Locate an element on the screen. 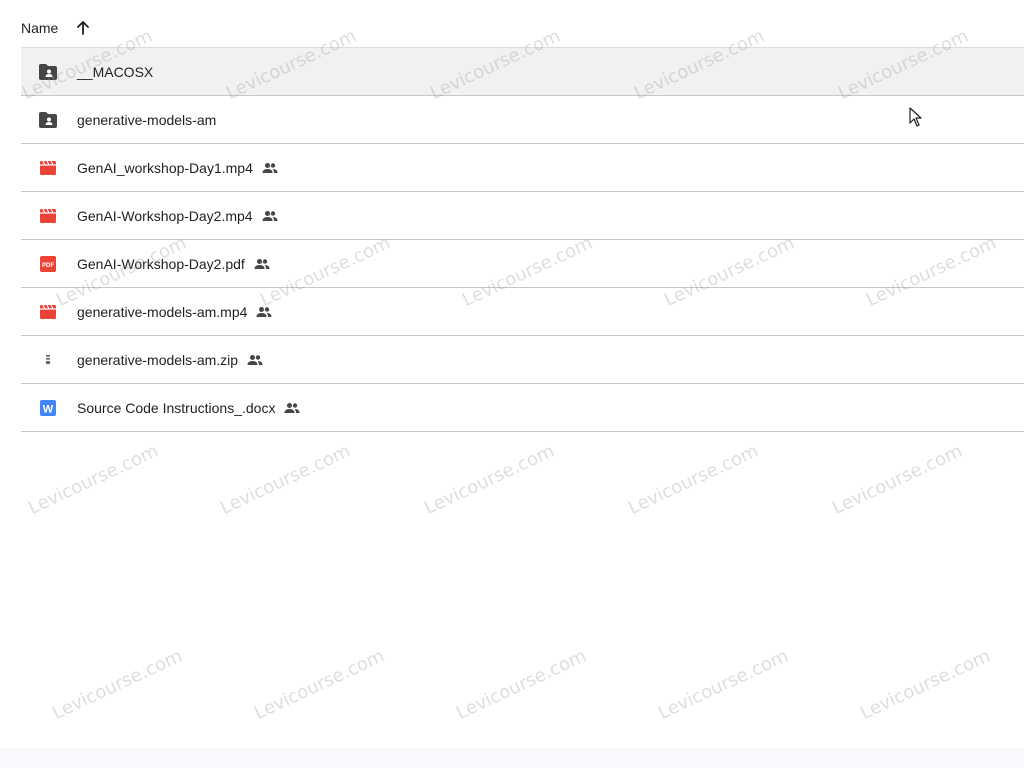 The width and height of the screenshot is (1024, 768). mouse-pointer-icon is located at coordinates (916, 117).